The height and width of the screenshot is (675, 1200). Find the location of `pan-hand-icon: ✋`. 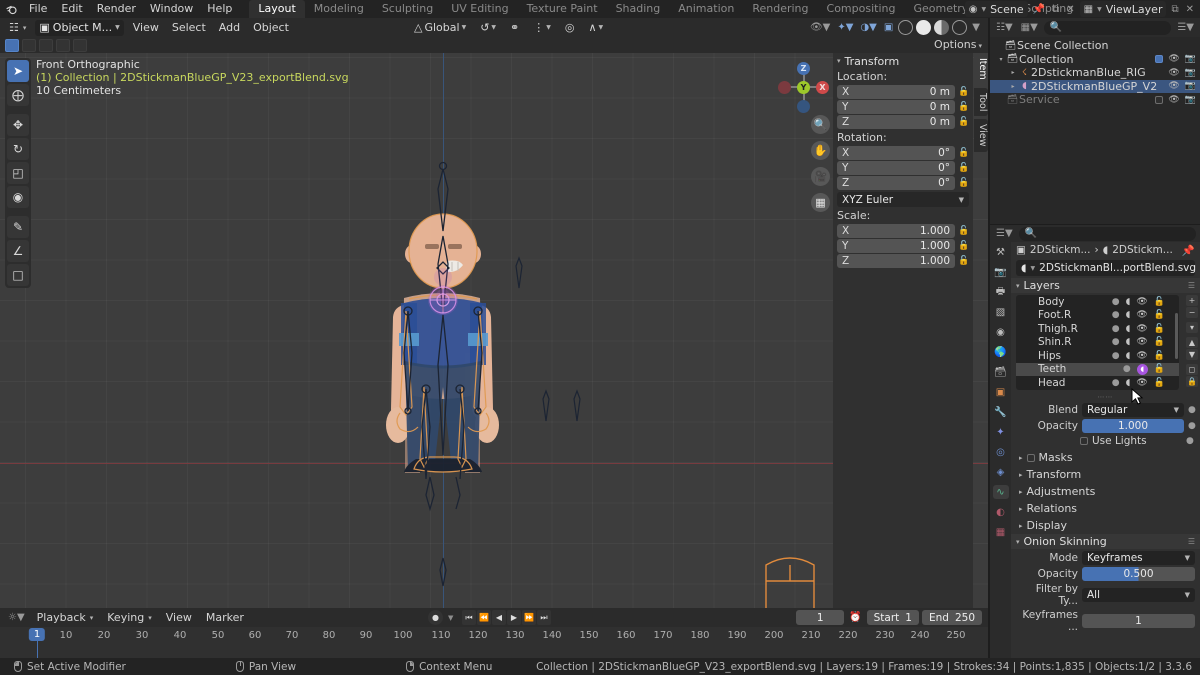

pan-hand-icon: ✋ is located at coordinates (820, 150).